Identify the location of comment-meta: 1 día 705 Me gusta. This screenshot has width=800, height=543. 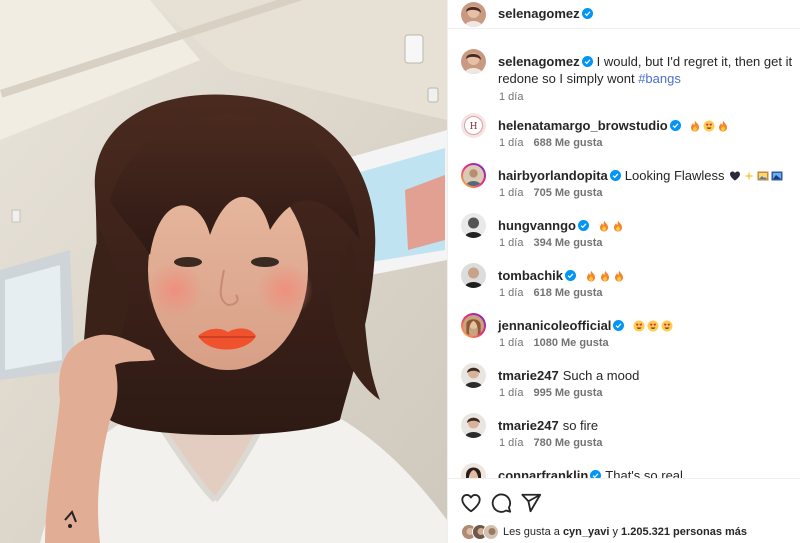
(551, 193).